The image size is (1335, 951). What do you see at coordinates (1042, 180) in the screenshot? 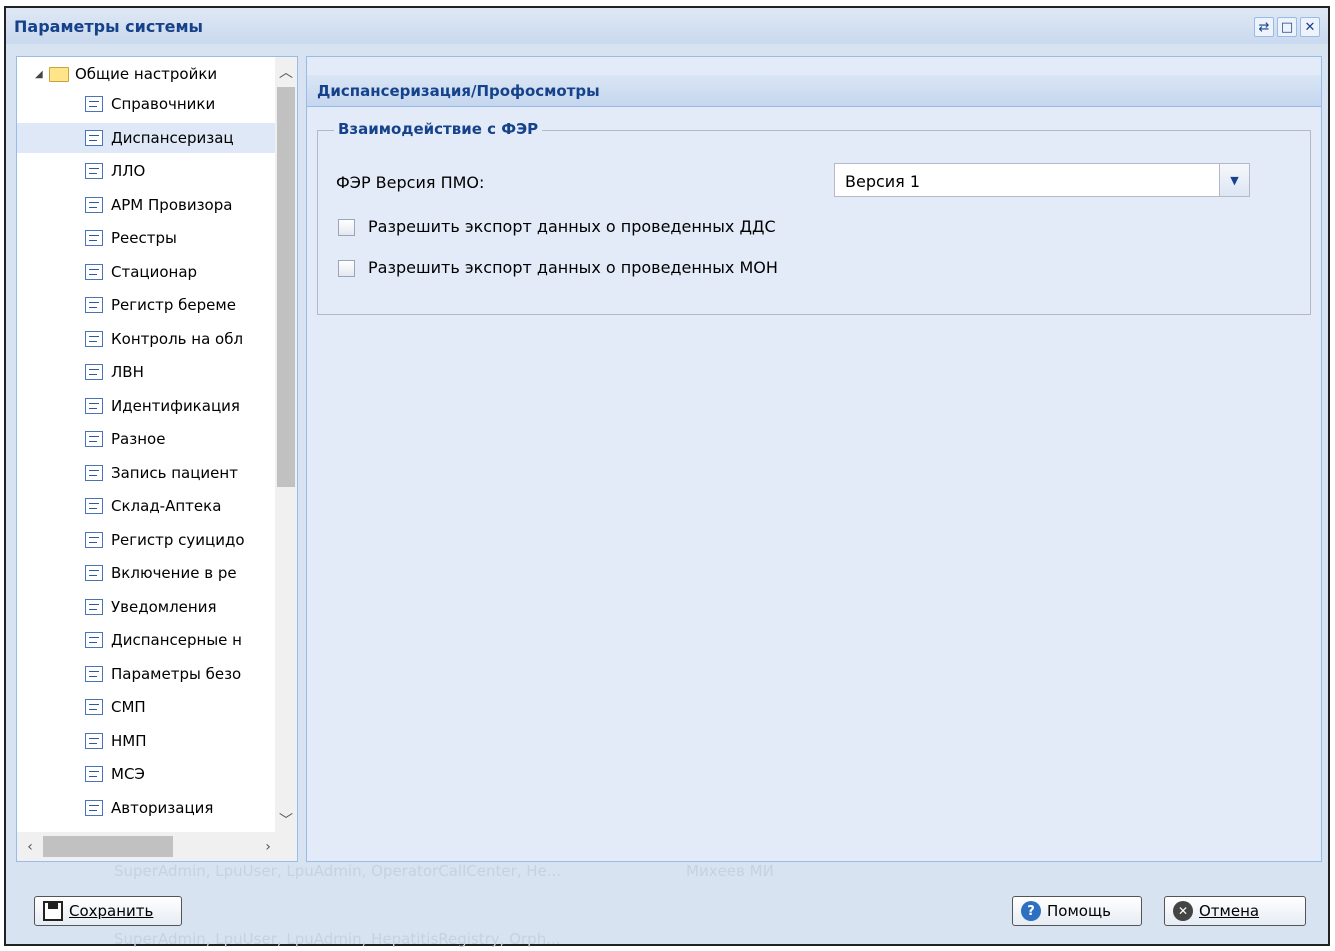
I see `fer-version-combo: Версия 1 ▼` at bounding box center [1042, 180].